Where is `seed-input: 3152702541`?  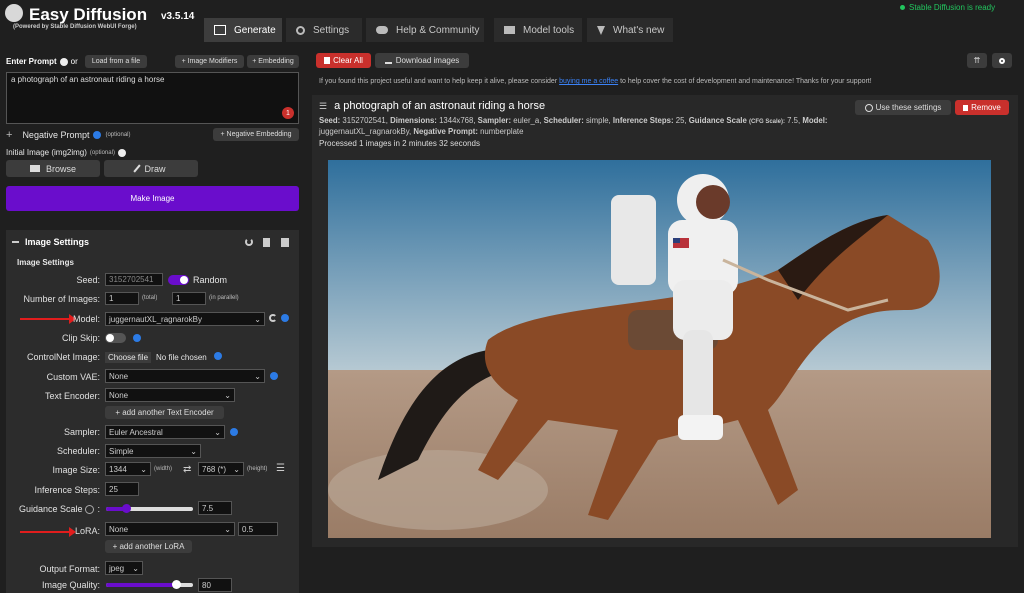 seed-input: 3152702541 is located at coordinates (134, 279).